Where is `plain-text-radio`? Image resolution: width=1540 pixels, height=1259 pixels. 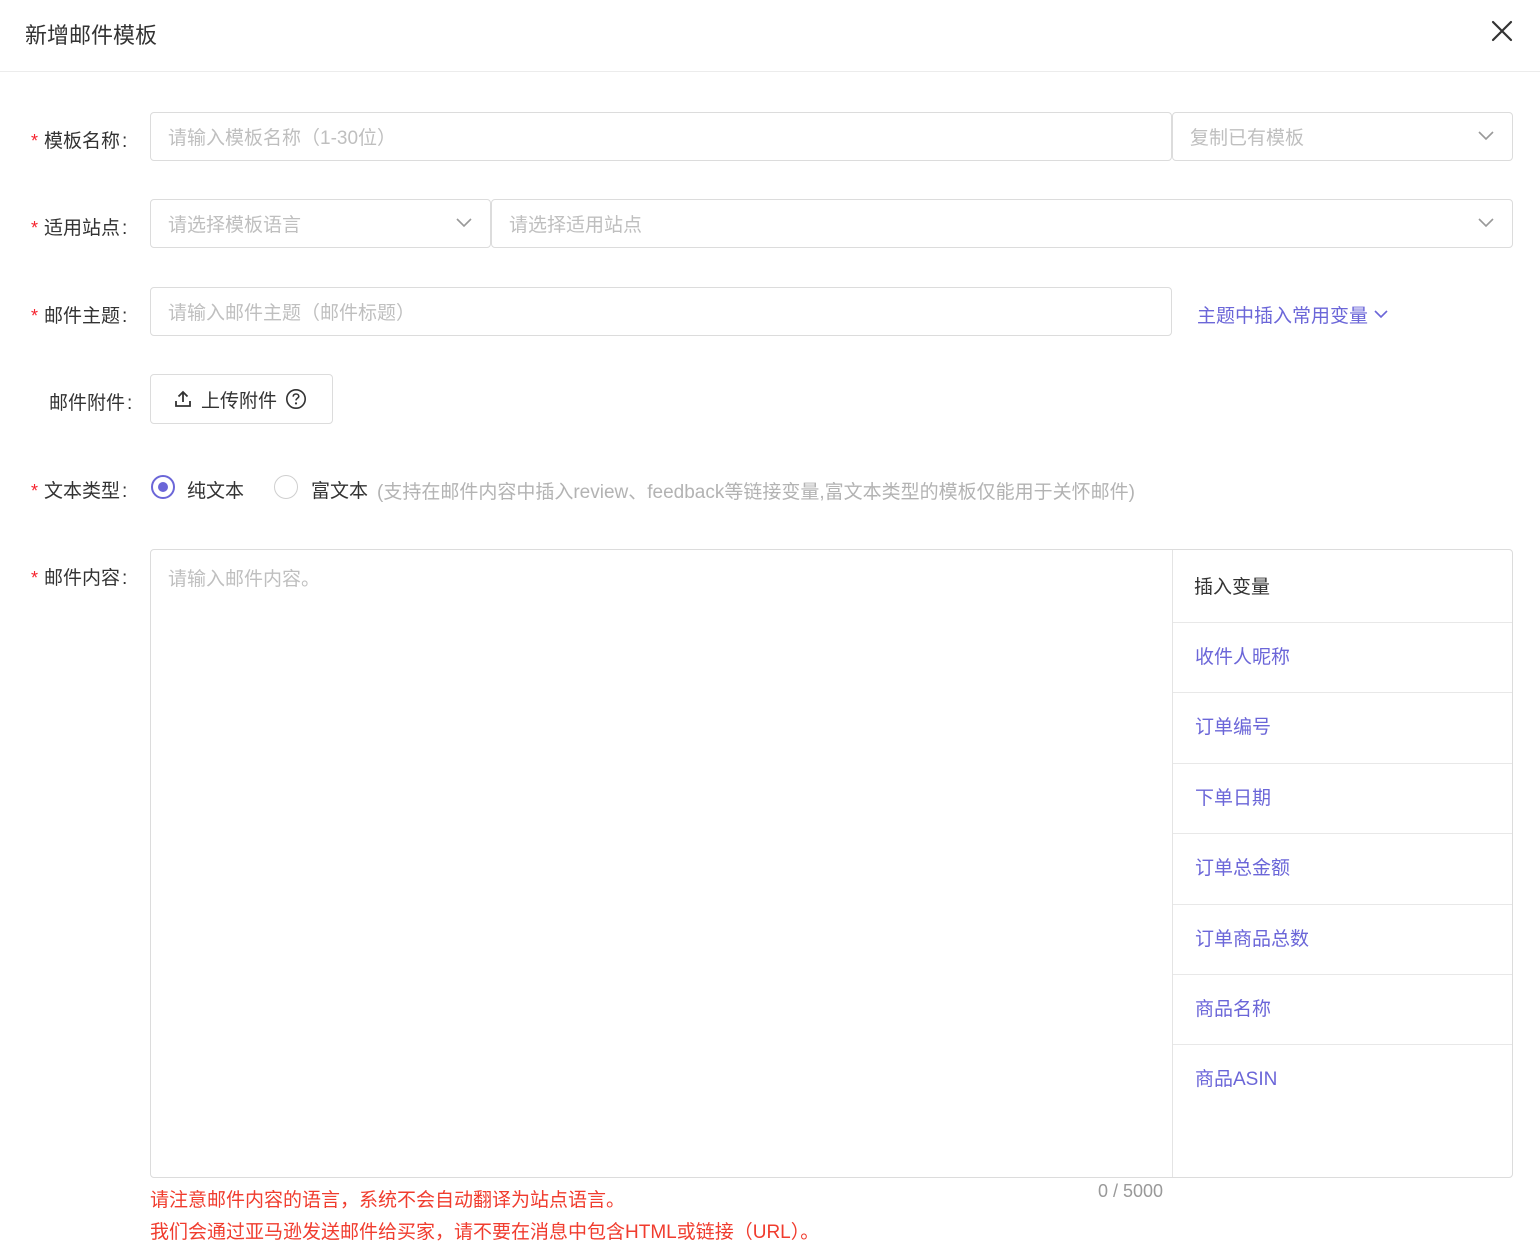 plain-text-radio is located at coordinates (163, 487).